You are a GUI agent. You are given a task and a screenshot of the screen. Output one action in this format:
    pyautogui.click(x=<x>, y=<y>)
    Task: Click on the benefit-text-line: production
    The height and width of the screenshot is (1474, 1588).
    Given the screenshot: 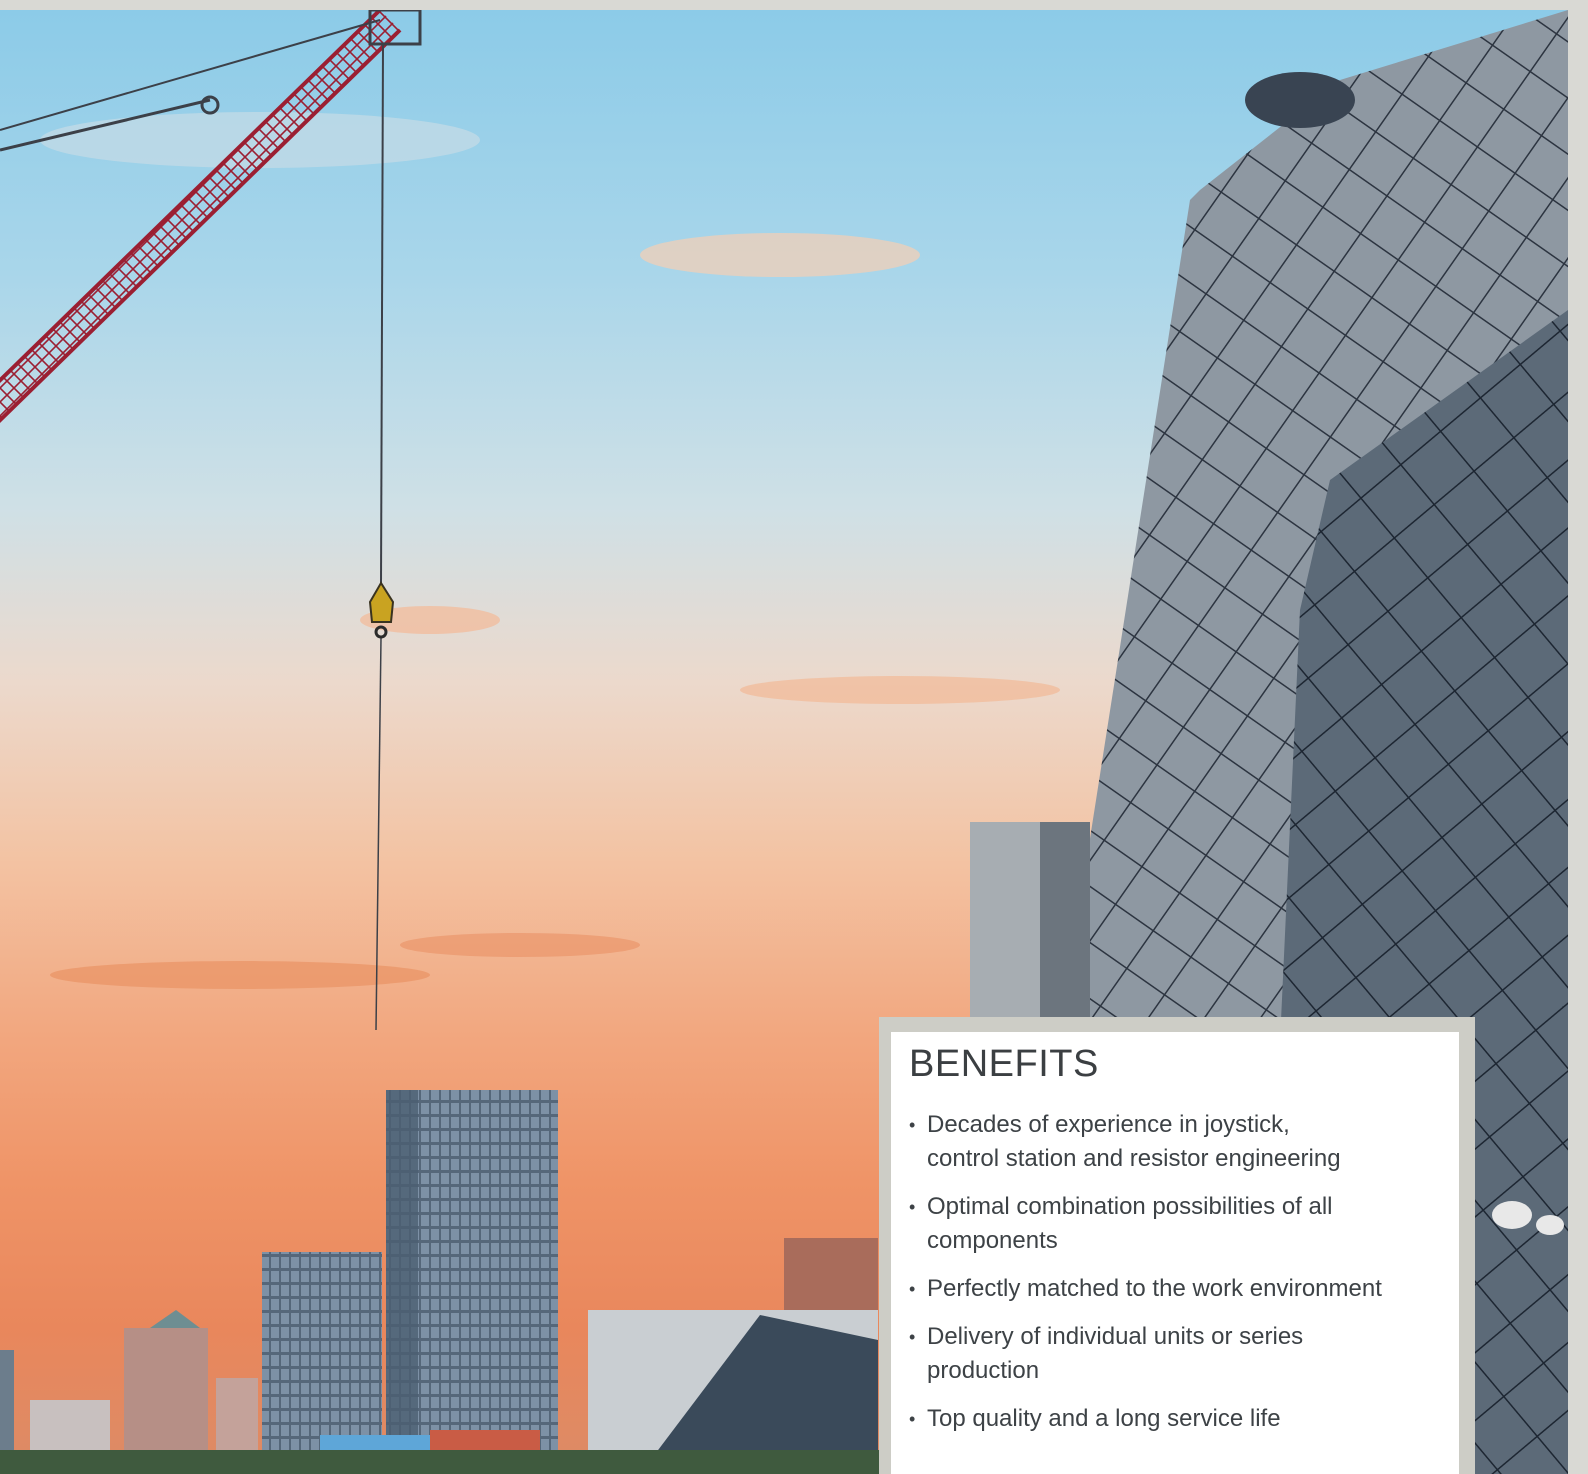 What is the action you would take?
    pyautogui.click(x=983, y=1370)
    